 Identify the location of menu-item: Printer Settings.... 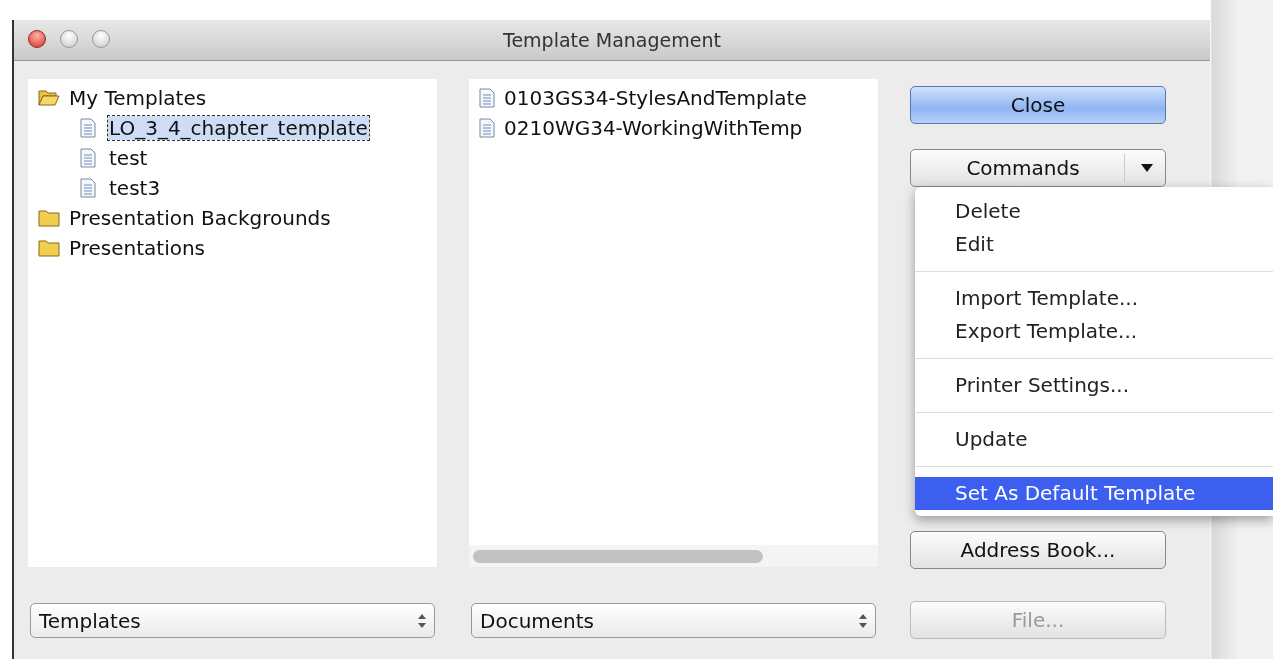
(1094, 385).